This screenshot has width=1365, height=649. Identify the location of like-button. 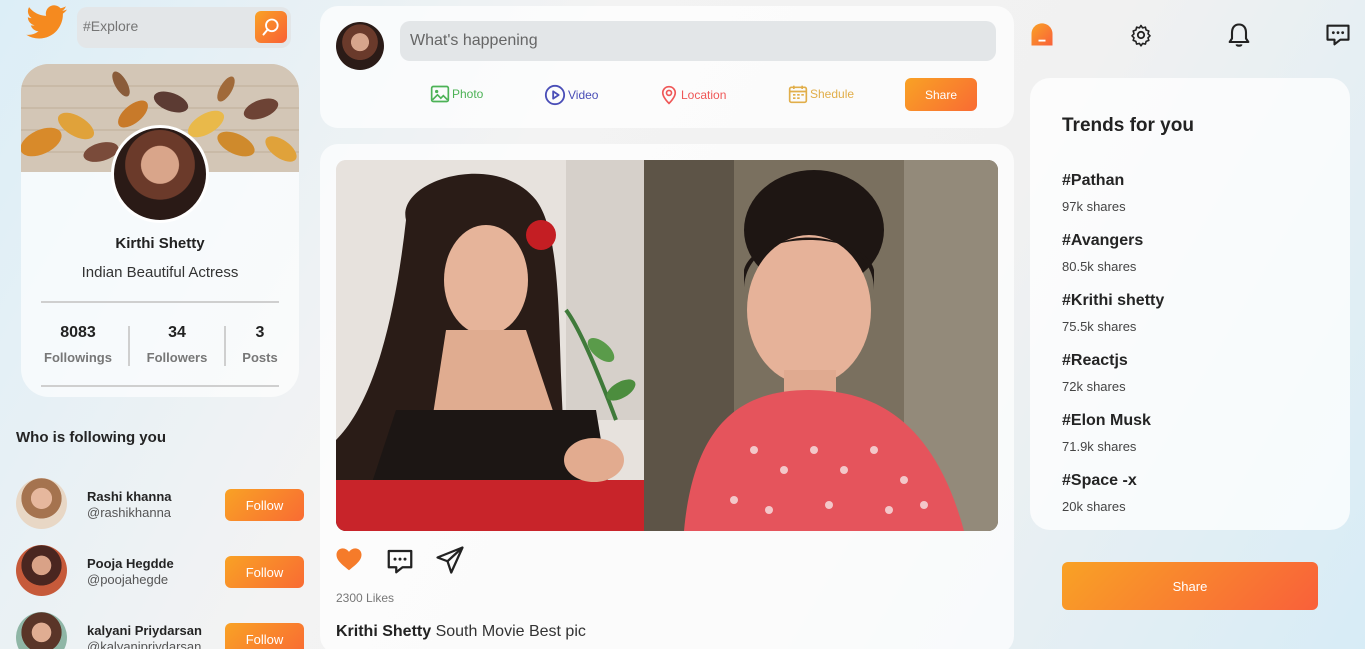
(349, 559).